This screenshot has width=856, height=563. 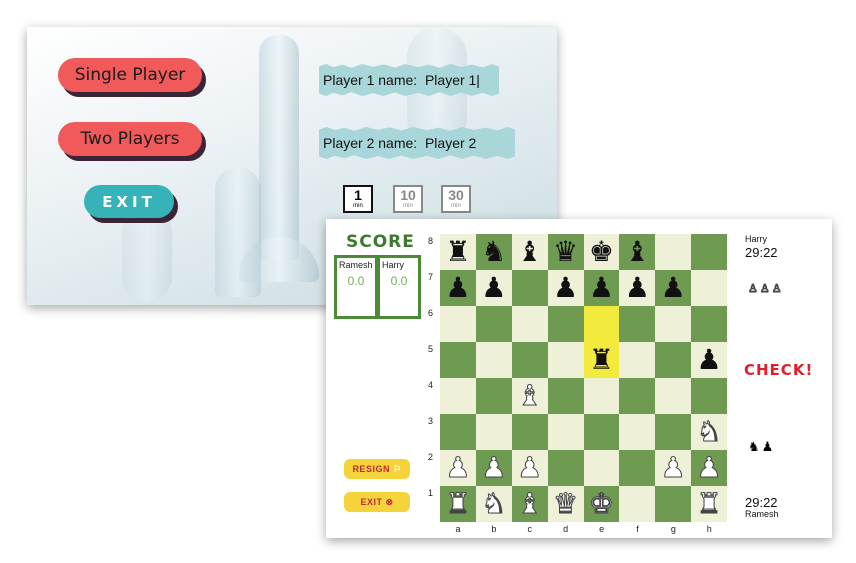 I want to click on square-d4, so click(x=565, y=396).